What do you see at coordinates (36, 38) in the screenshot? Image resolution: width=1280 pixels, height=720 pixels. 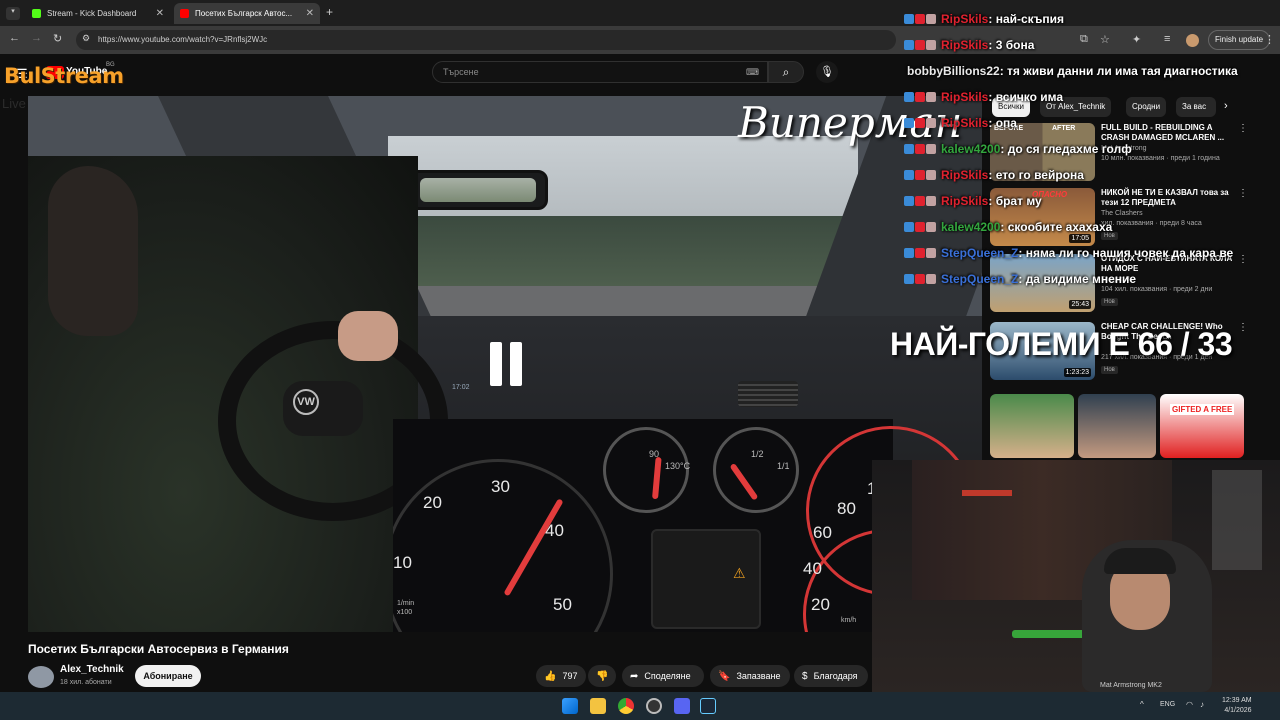 I see `forward-icon: →` at bounding box center [36, 38].